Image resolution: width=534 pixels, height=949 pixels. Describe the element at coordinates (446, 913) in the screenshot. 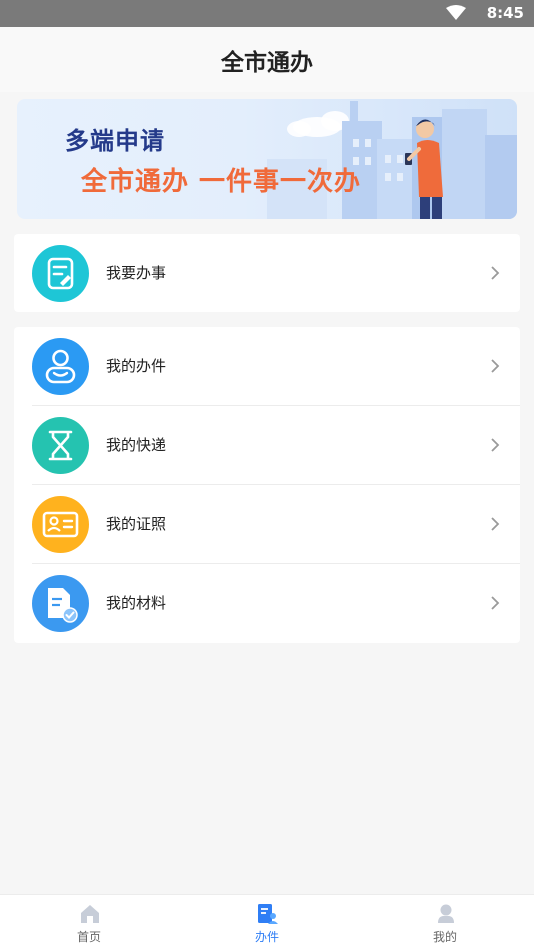

I see `person-icon` at that location.